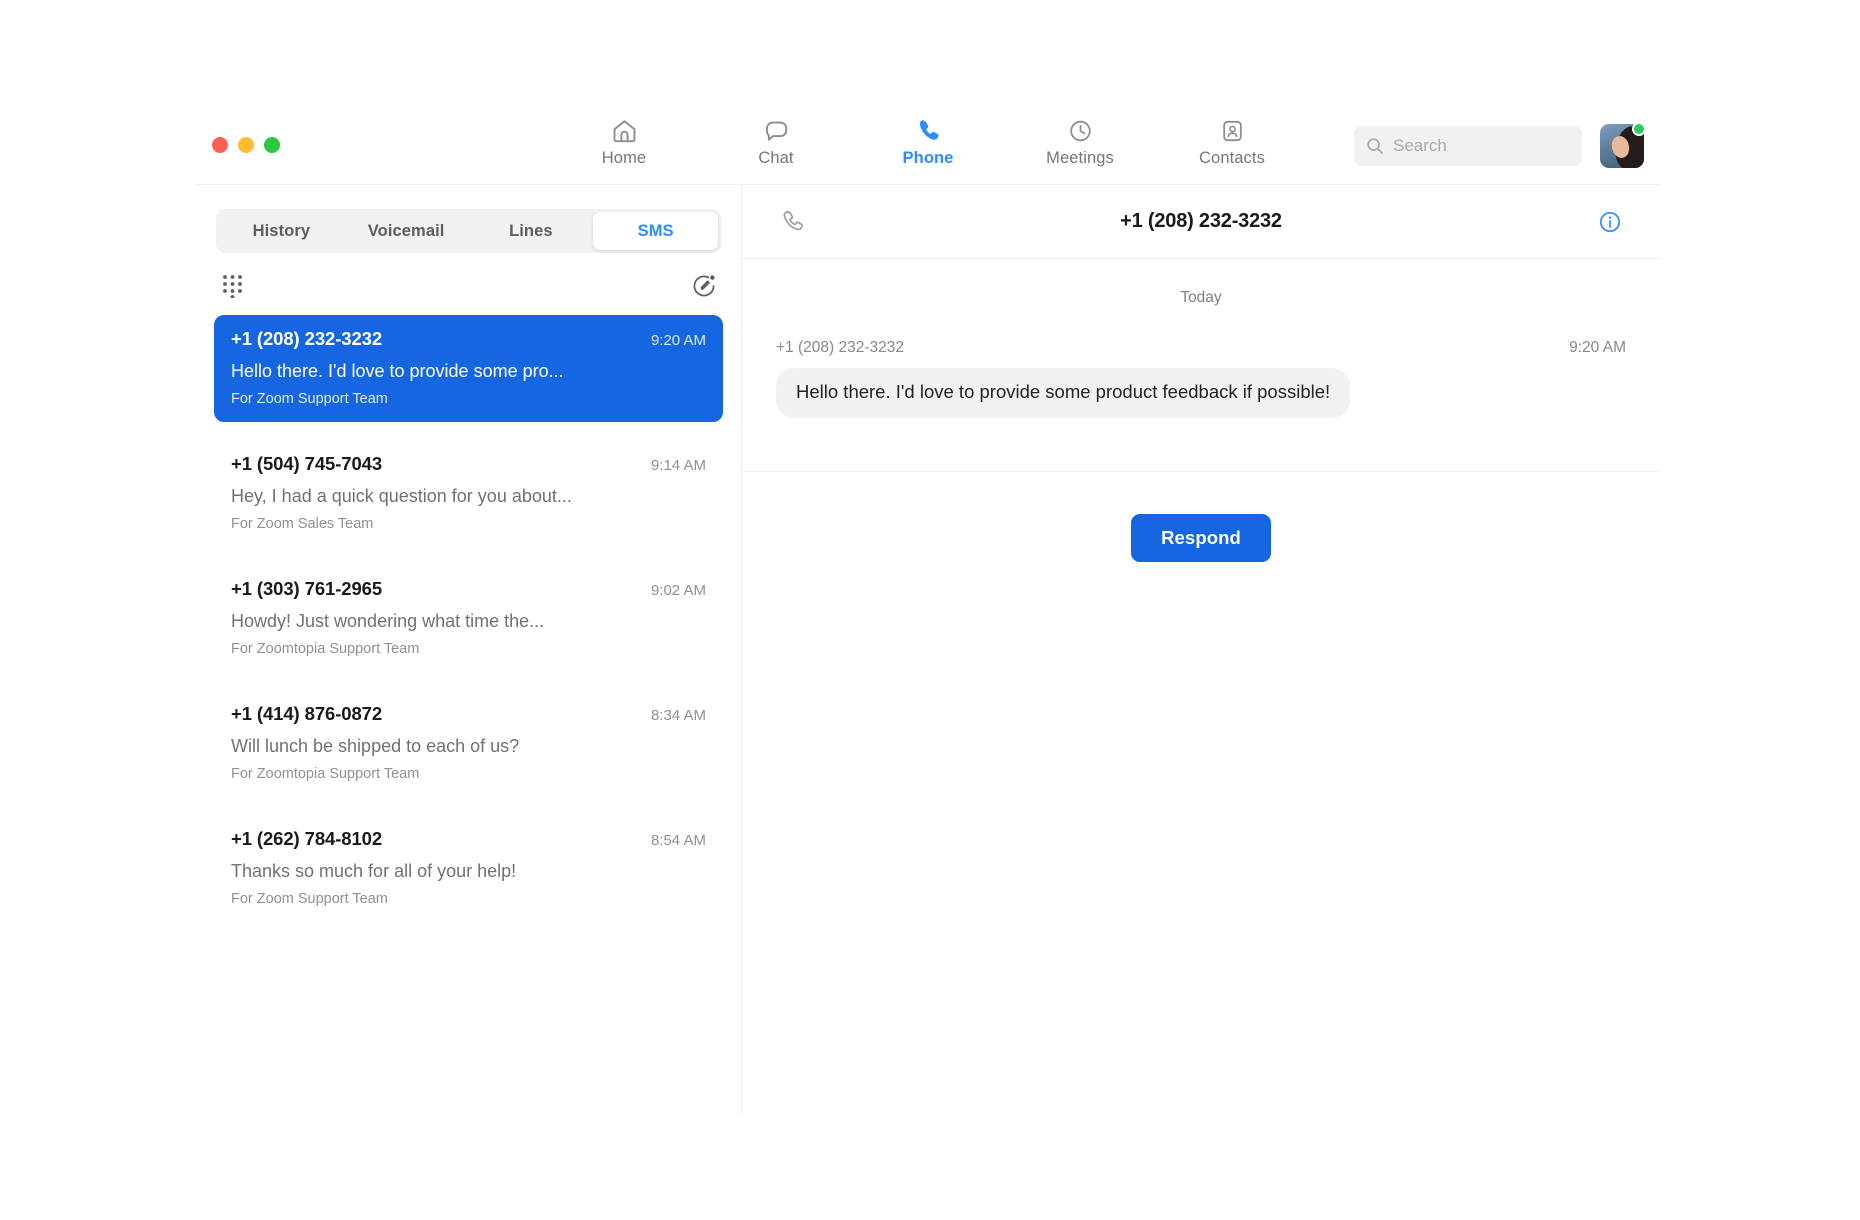 Image resolution: width=1860 pixels, height=1220 pixels. I want to click on tab-voicemail: Voicemail, so click(406, 231).